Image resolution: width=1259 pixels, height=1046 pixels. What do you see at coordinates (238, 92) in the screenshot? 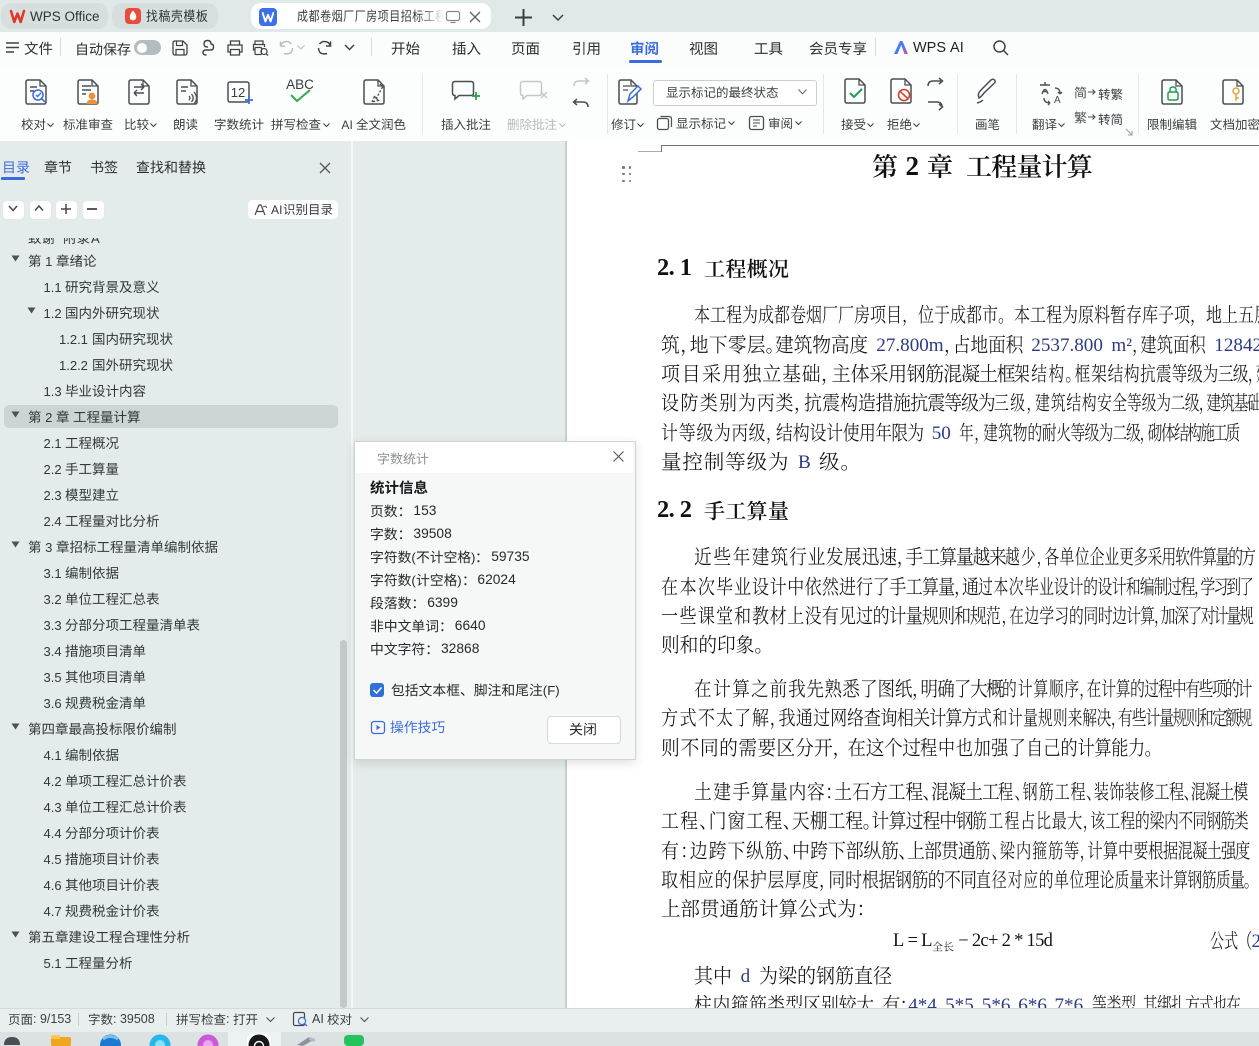
I see `svg-text: 12` at bounding box center [238, 92].